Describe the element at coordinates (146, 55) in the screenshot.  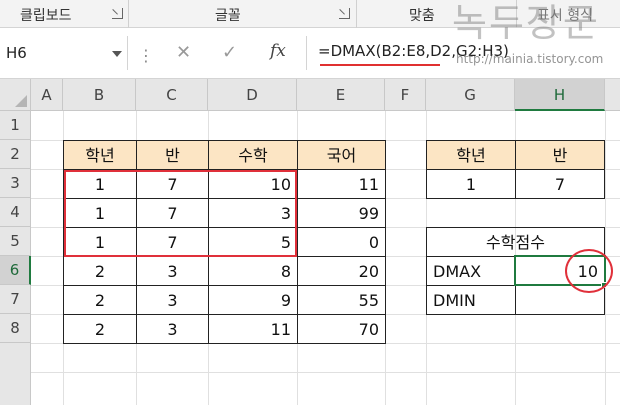
I see `drag-handle-icon: ⋮` at that location.